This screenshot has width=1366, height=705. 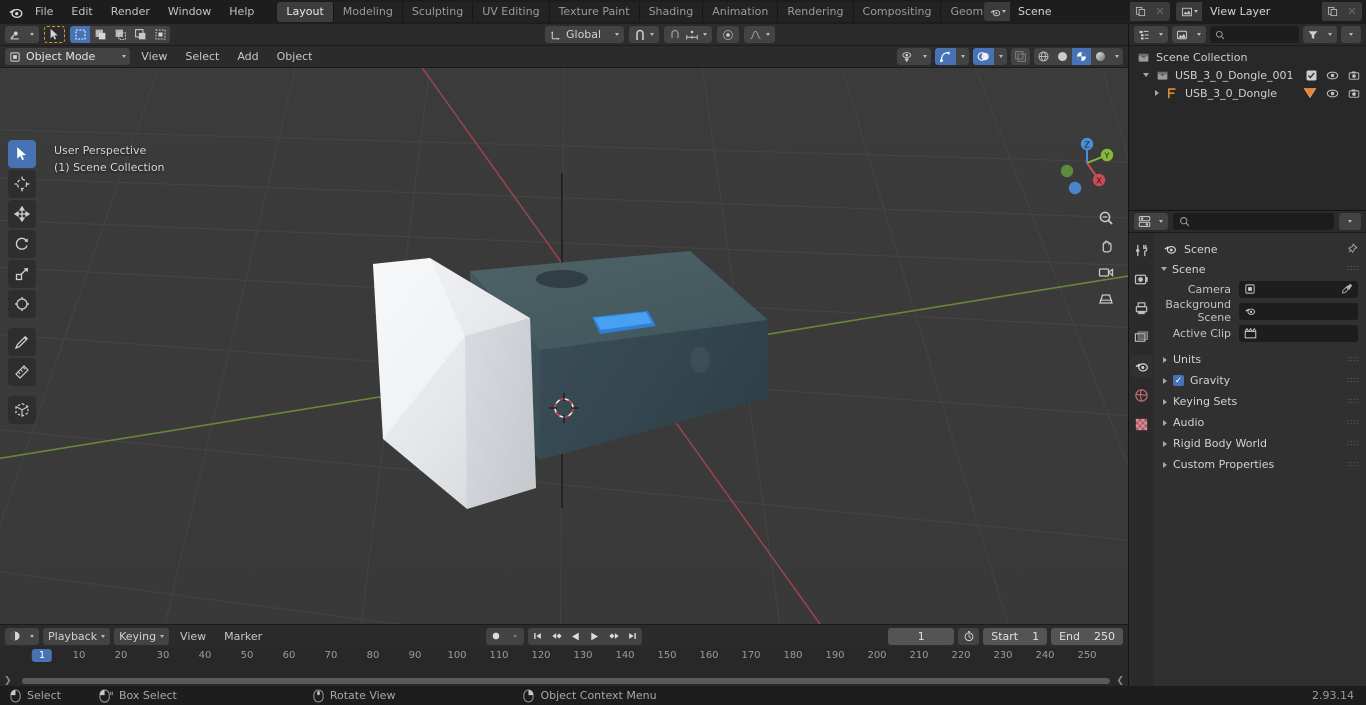 What do you see at coordinates (80, 34) in the screenshot?
I see `set-select-icon` at bounding box center [80, 34].